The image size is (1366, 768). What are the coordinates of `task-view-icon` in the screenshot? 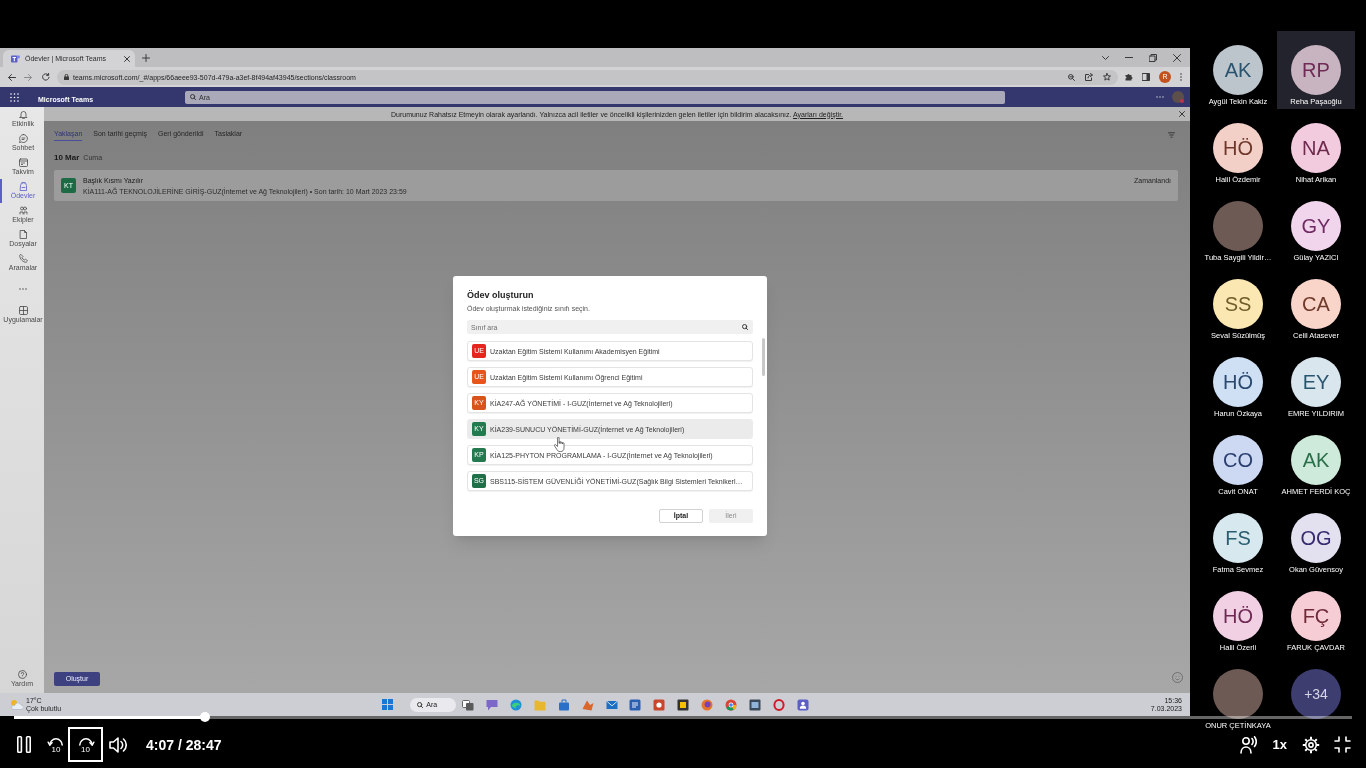 It's located at (468, 704).